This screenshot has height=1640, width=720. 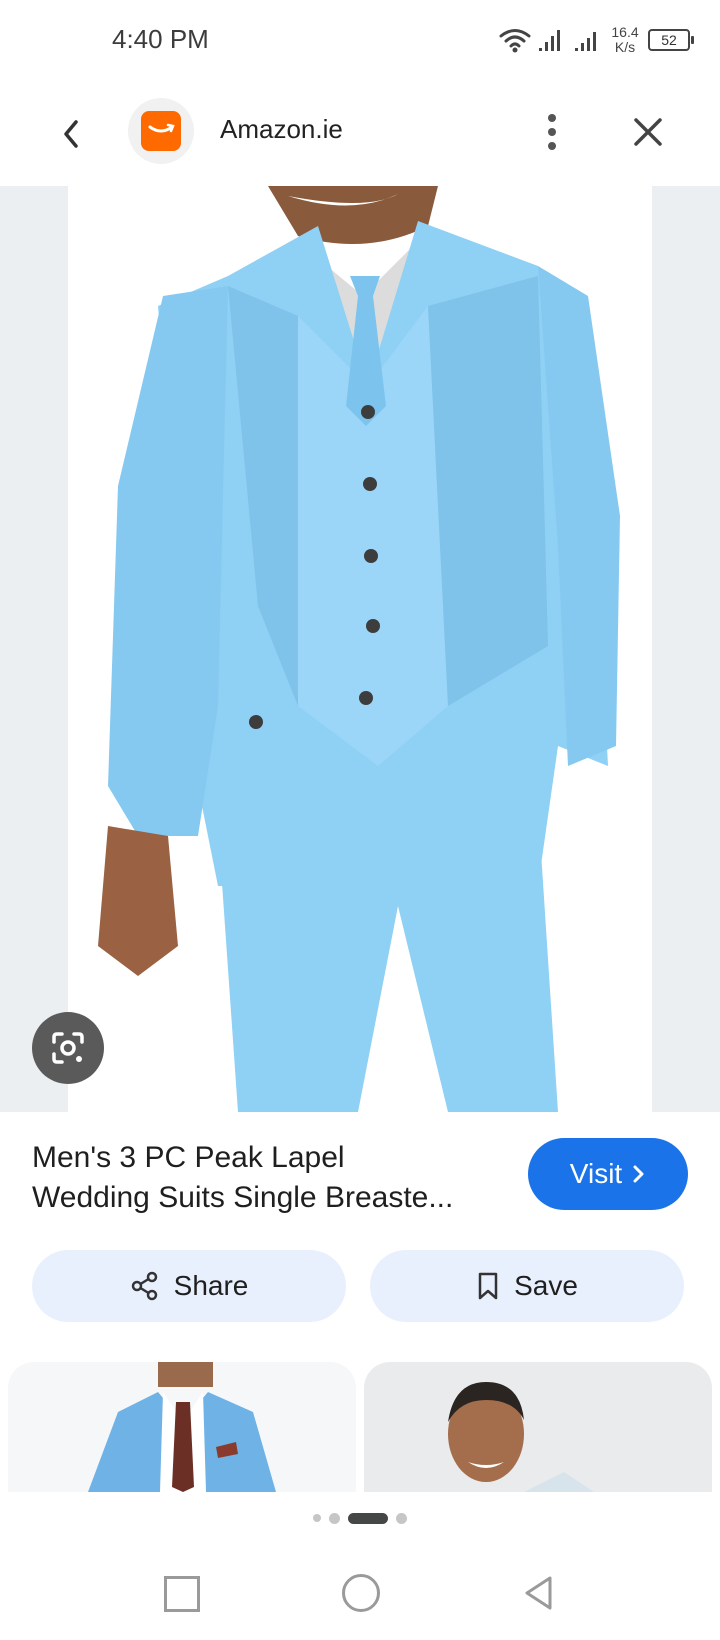 I want to click on status-icons: 16.4 K/s 52, so click(x=596, y=40).